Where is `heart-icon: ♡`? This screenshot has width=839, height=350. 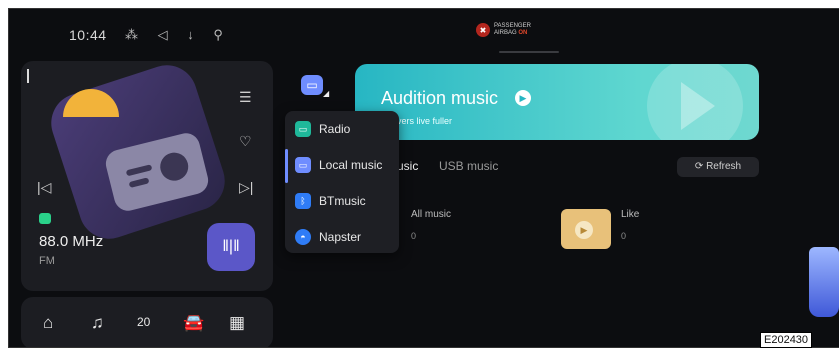 heart-icon: ♡ is located at coordinates (245, 141).